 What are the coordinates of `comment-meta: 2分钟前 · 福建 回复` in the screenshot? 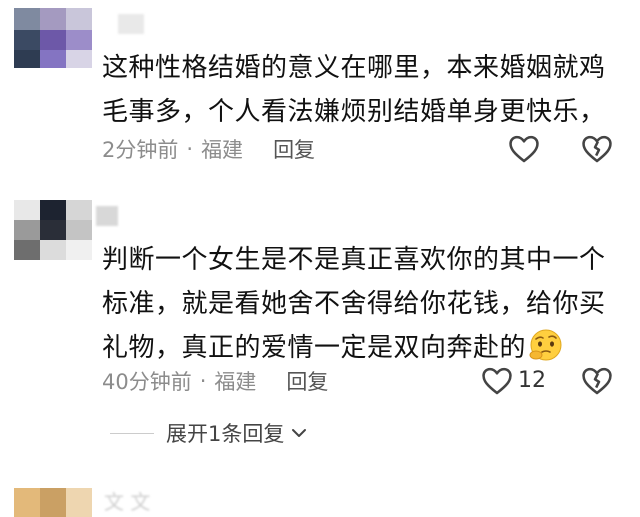 It's located at (208, 149).